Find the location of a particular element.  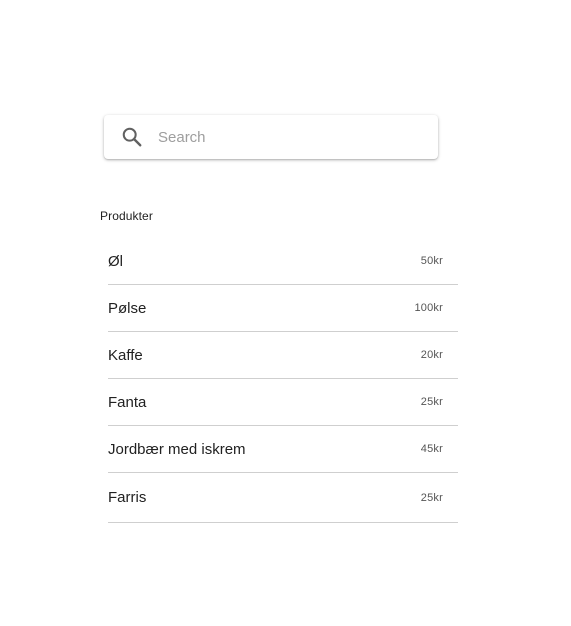

product-price: 100kr is located at coordinates (428, 308).